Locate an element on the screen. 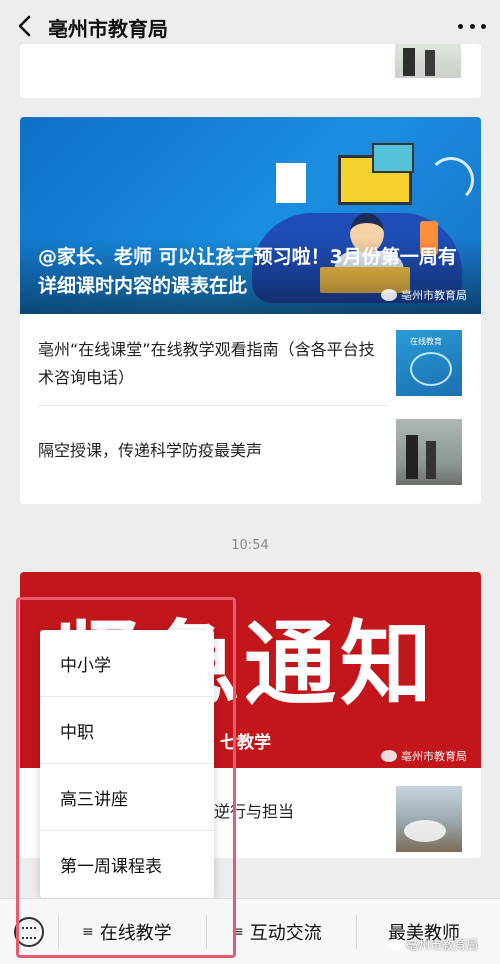 This screenshot has height=964, width=500. bottom-menu-bar: ≡ 在线教学 ≡ 互动交流 最美教师 is located at coordinates (250, 931).